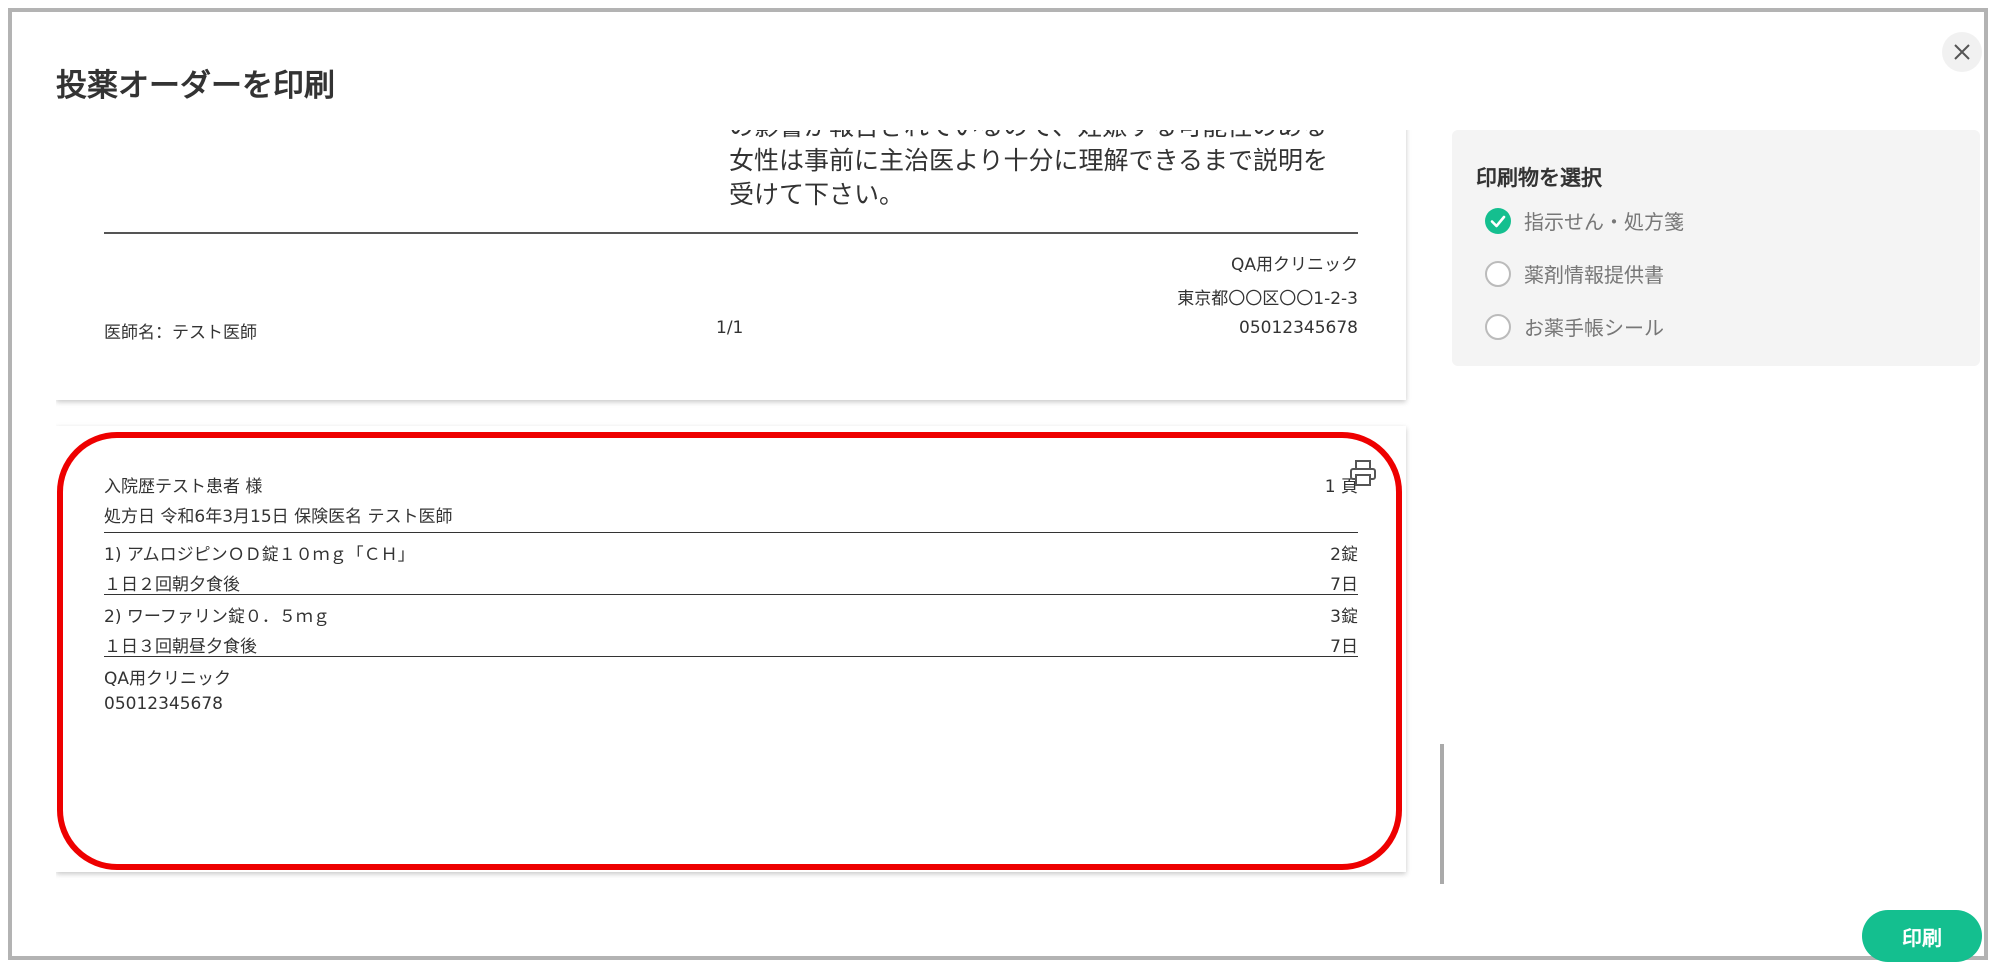 The image size is (2000, 972). Describe the element at coordinates (217, 617) in the screenshot. I see `drug-name: 2) ワーファリン錠０．５ｍｇ` at that location.